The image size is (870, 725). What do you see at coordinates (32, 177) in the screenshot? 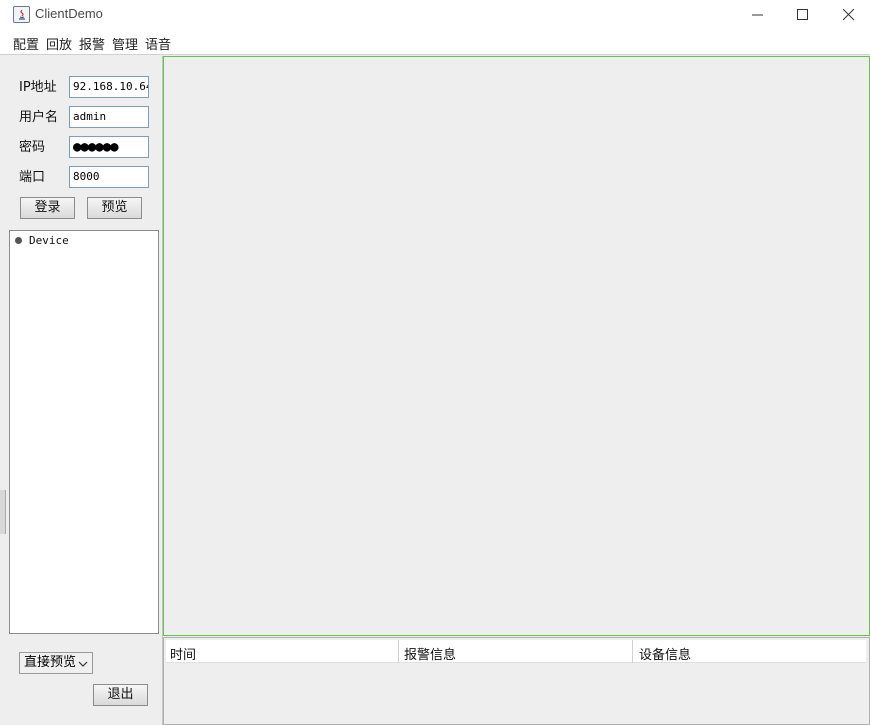
I see `port-label: 端口` at bounding box center [32, 177].